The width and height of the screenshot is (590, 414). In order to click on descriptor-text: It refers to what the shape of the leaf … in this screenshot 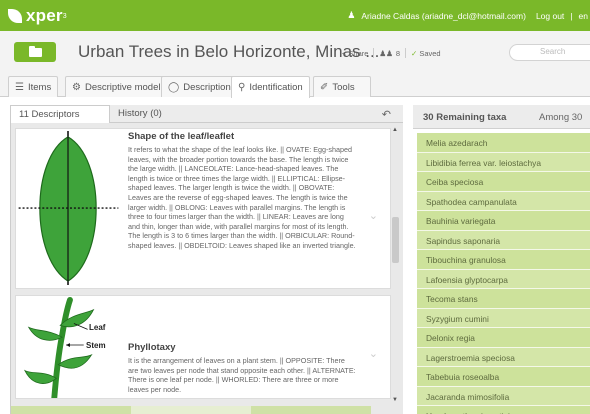, I will do `click(242, 197)`.